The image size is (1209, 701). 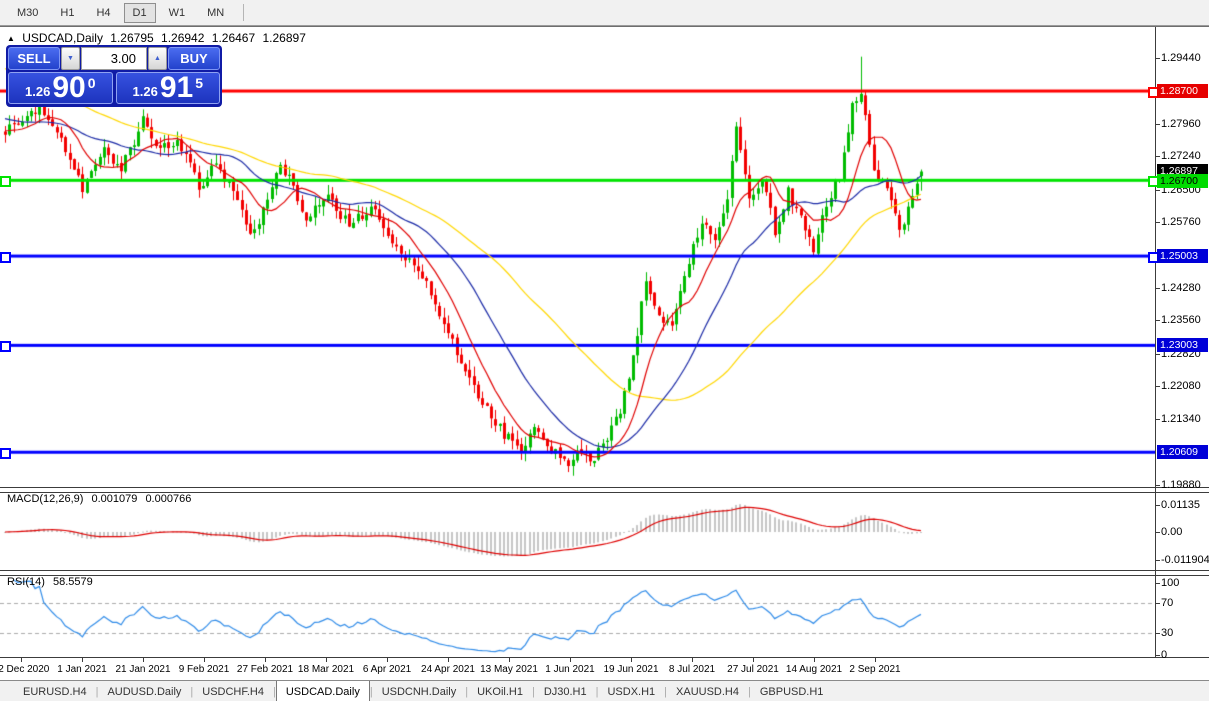 I want to click on macd-signal-value: 0.000766, so click(x=168, y=499).